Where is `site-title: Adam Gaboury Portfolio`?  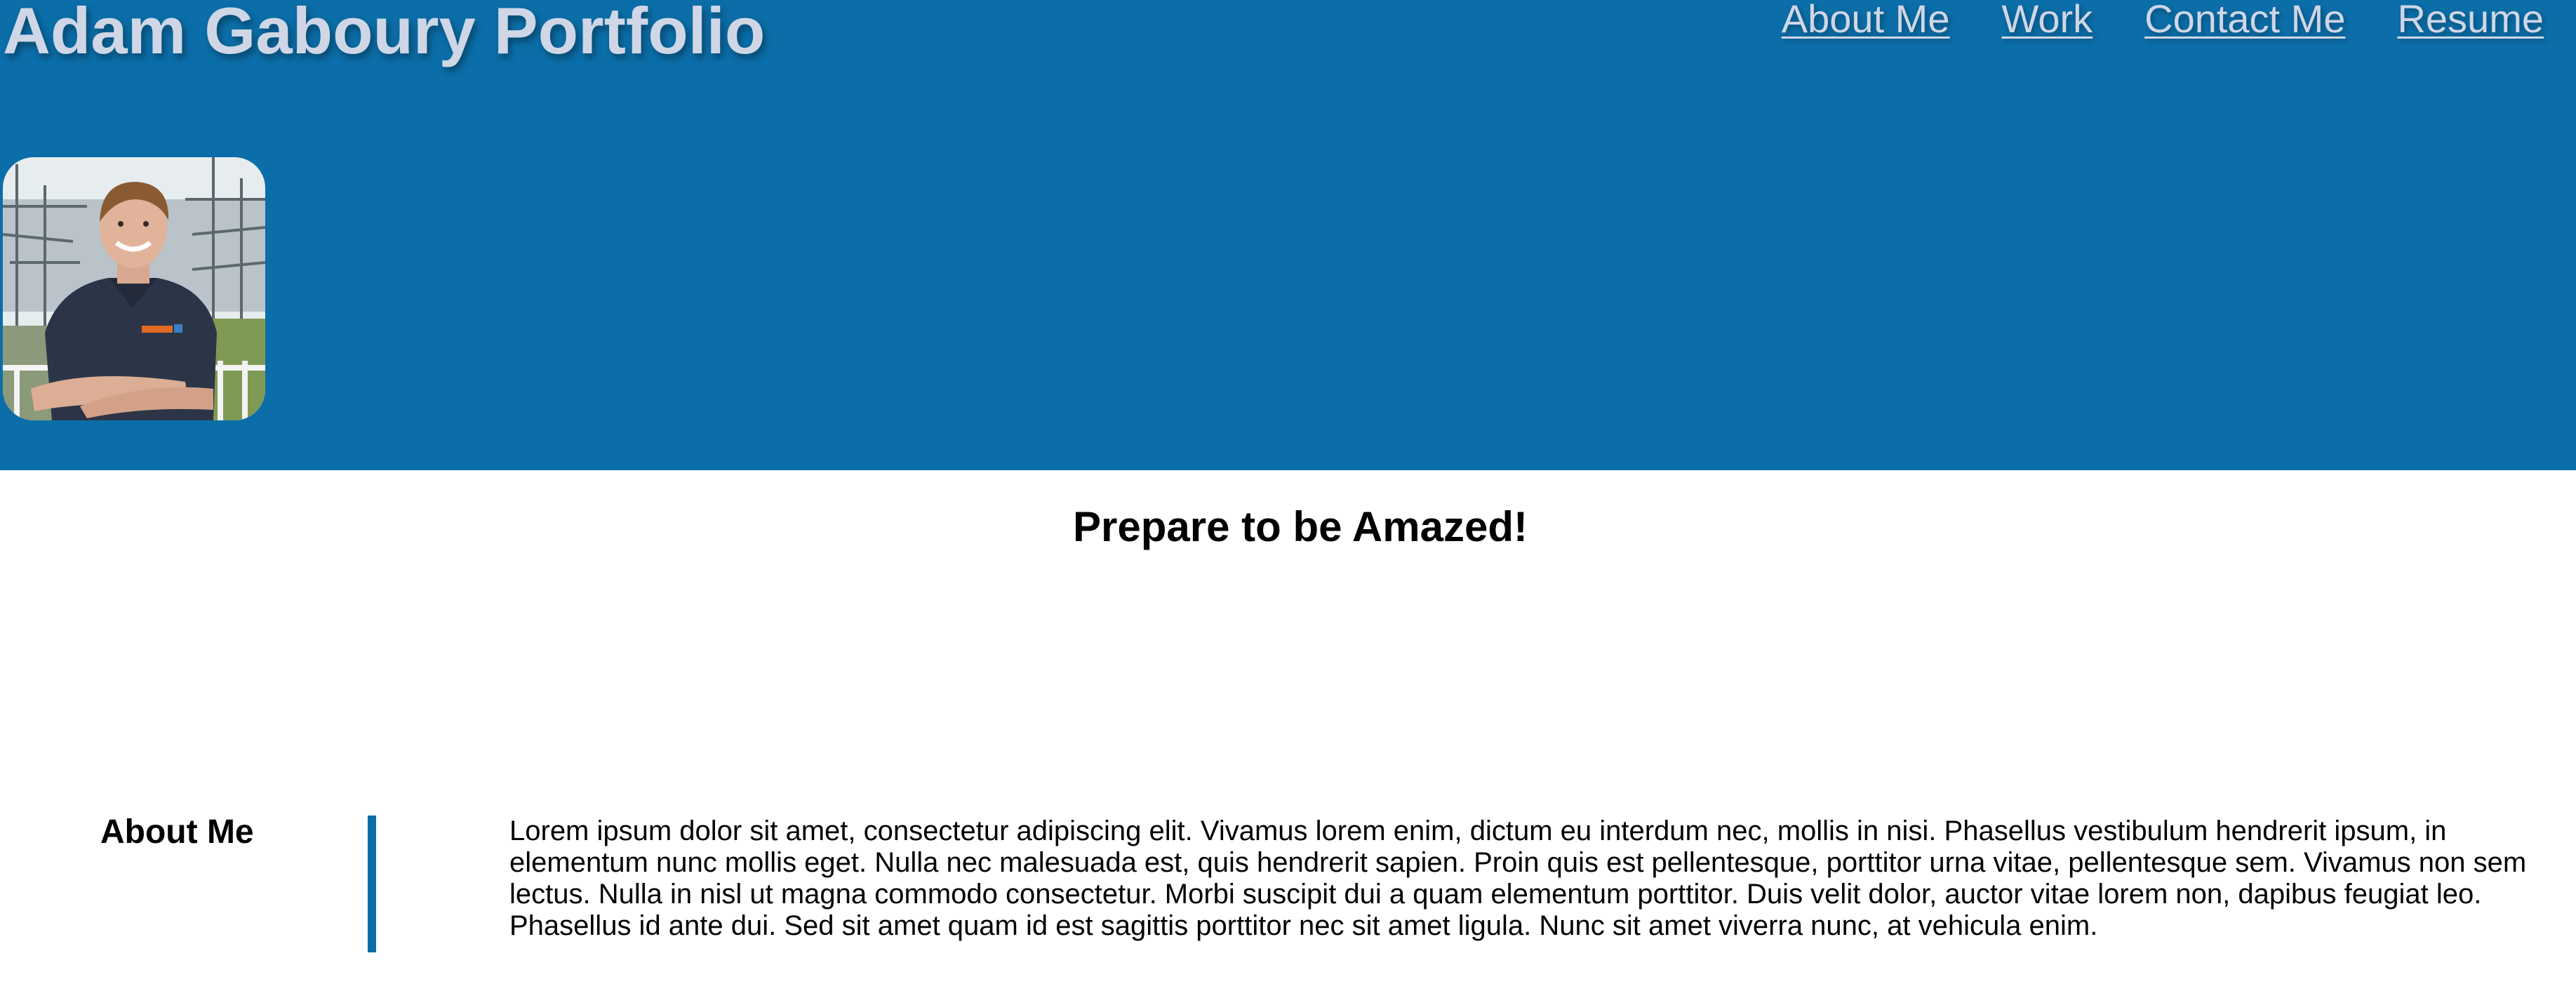 site-title: Adam Gaboury Portfolio is located at coordinates (385, 33).